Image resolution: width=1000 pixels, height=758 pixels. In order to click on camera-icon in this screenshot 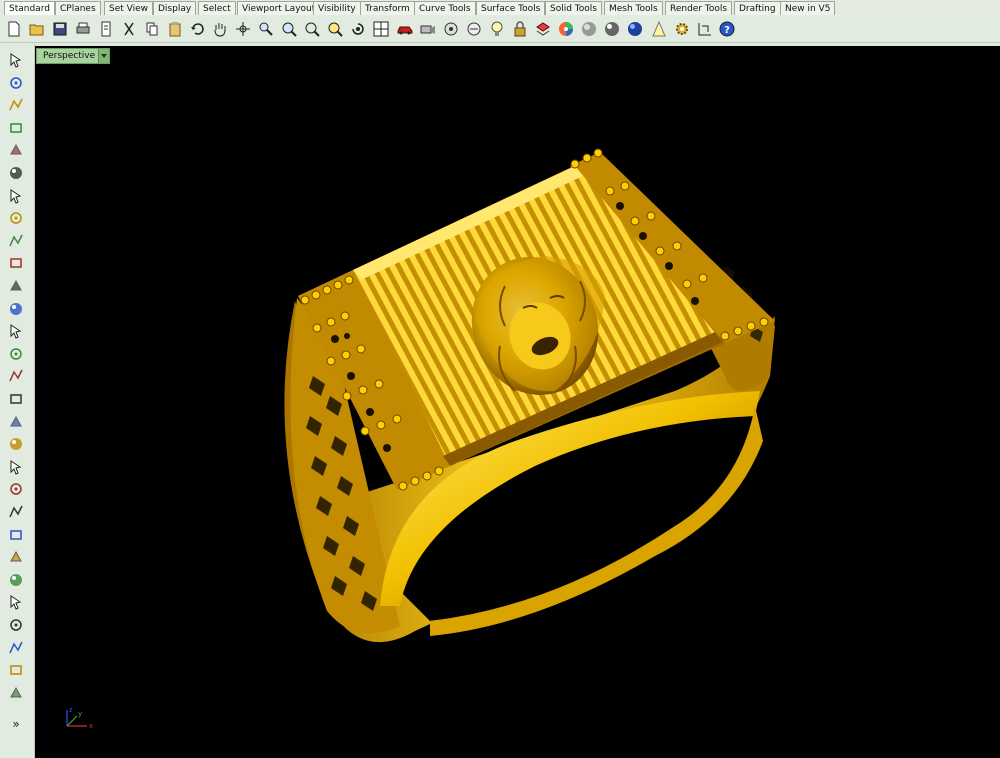, I will do `click(428, 29)`.